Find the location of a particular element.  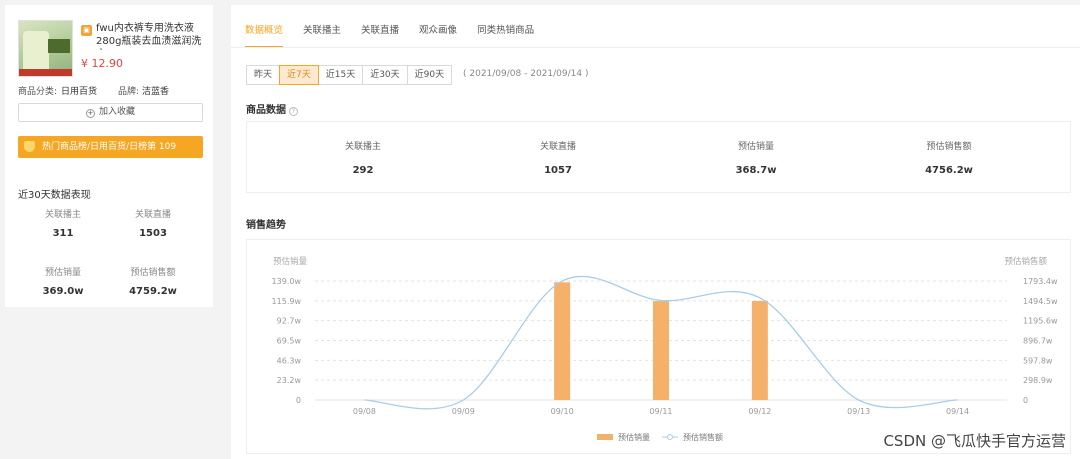

category-value: 日用百货 is located at coordinates (79, 92).